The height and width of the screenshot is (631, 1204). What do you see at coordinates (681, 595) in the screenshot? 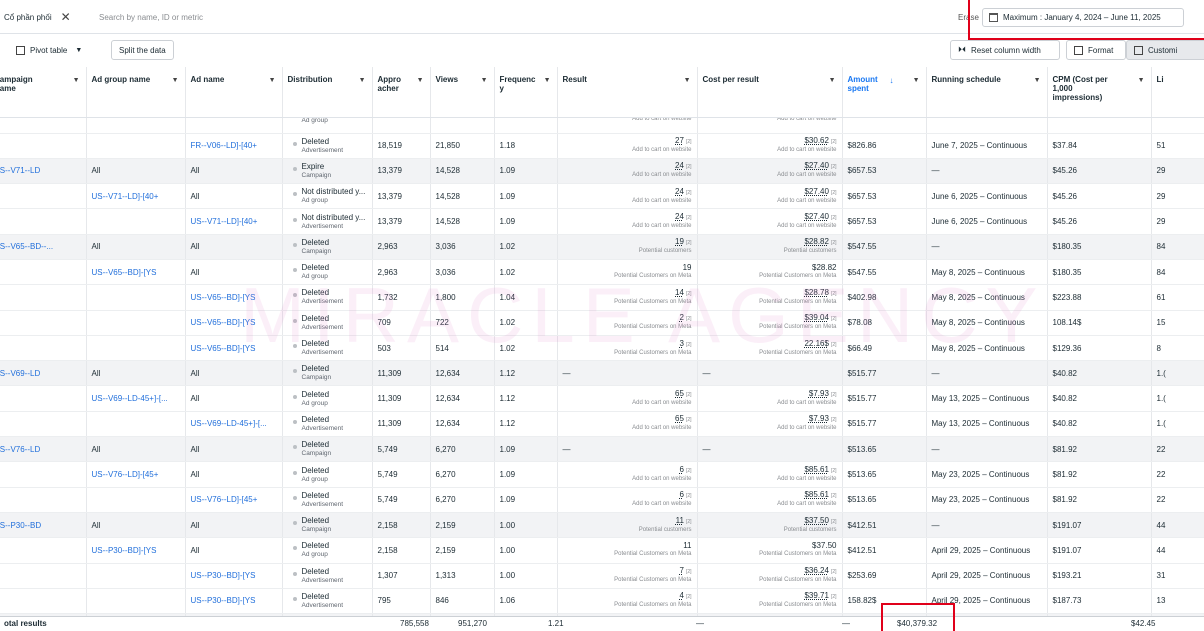
I see `result-value: 4` at bounding box center [681, 595].